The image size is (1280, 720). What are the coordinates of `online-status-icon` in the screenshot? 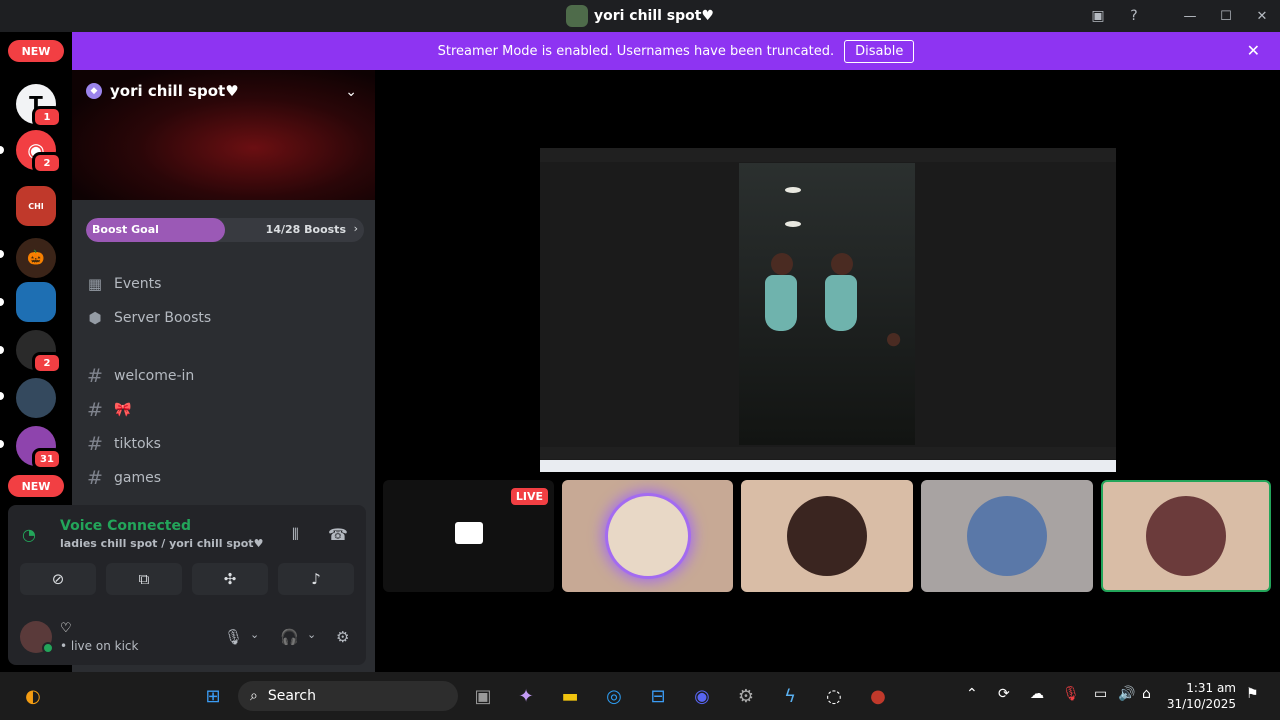 It's located at (48, 648).